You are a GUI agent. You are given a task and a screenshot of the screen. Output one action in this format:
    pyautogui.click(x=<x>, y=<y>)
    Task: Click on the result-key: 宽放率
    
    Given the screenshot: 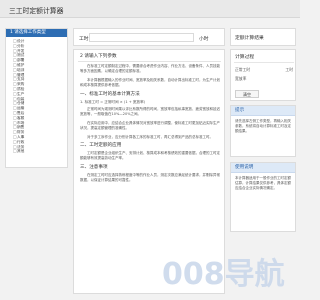 What is the action you would take?
    pyautogui.click(x=241, y=78)
    